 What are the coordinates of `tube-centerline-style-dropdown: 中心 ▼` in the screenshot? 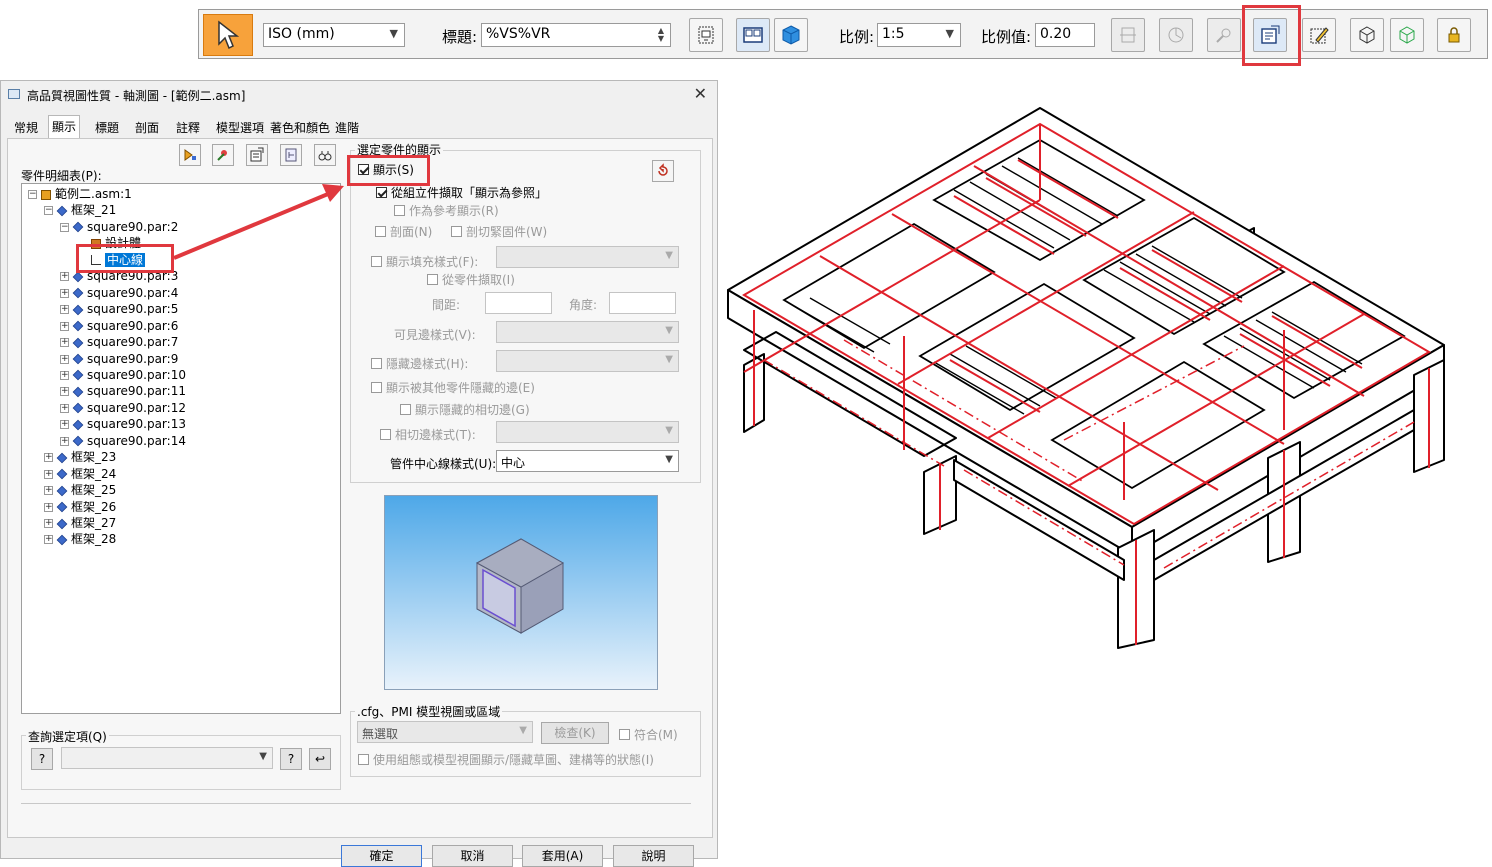 It's located at (587, 461).